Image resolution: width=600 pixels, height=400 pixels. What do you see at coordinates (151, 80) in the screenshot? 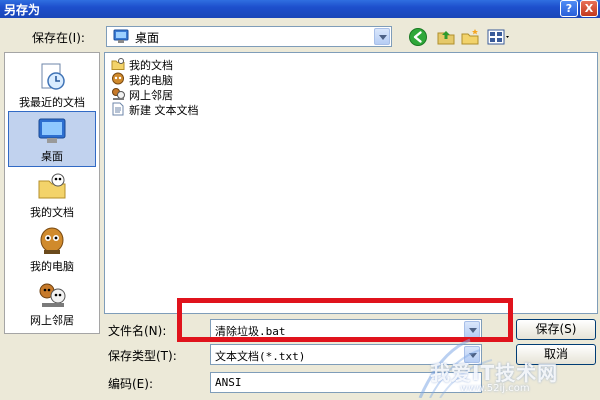
I see `file-label: 我的电脑` at bounding box center [151, 80].